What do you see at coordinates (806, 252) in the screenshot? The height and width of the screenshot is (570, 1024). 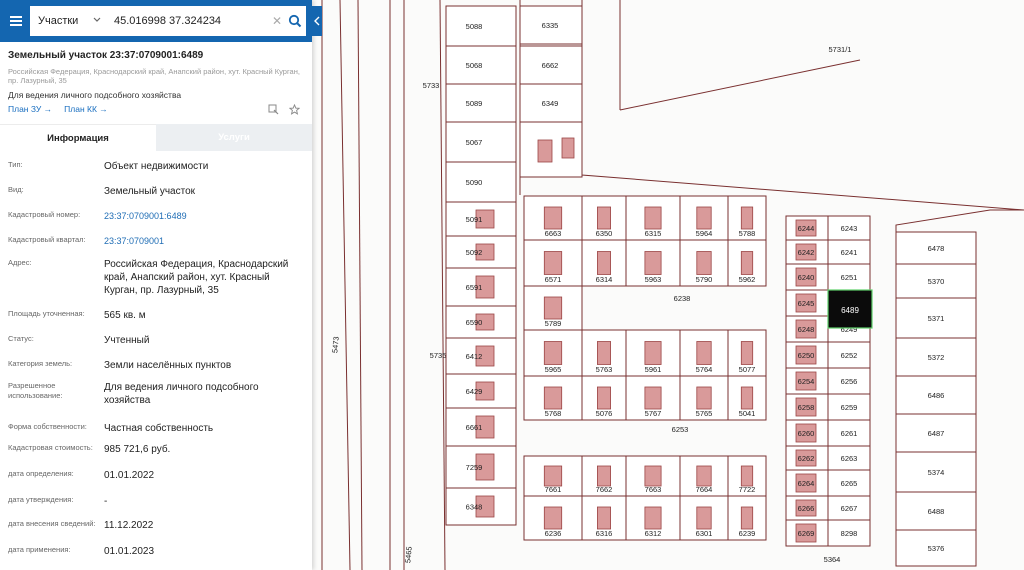 I see `parcel-label: 6242` at bounding box center [806, 252].